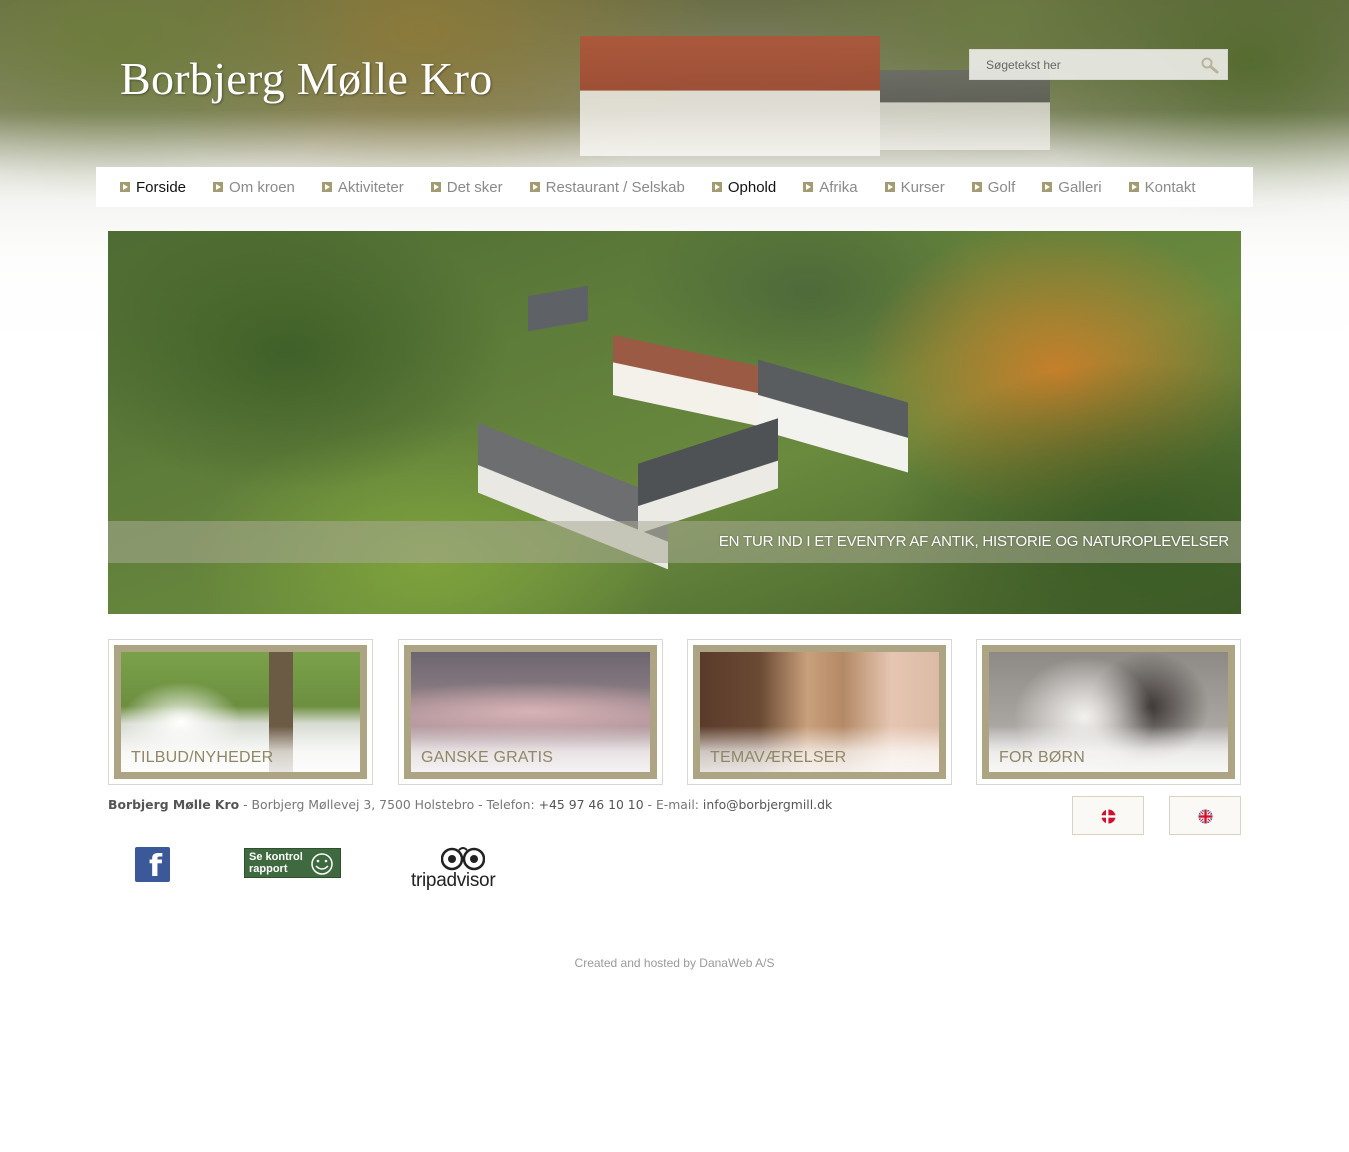 Image resolution: width=1349 pixels, height=1152 pixels. I want to click on kontrol-rapport-link: Se kontrol rapport, so click(292, 863).